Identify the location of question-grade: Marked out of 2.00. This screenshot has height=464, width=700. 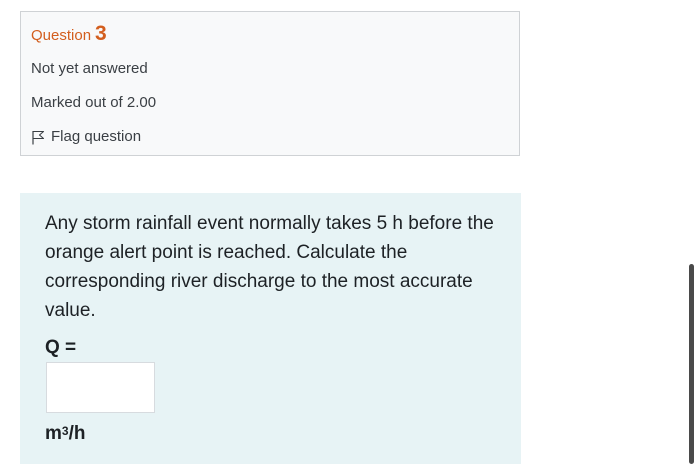
(94, 102).